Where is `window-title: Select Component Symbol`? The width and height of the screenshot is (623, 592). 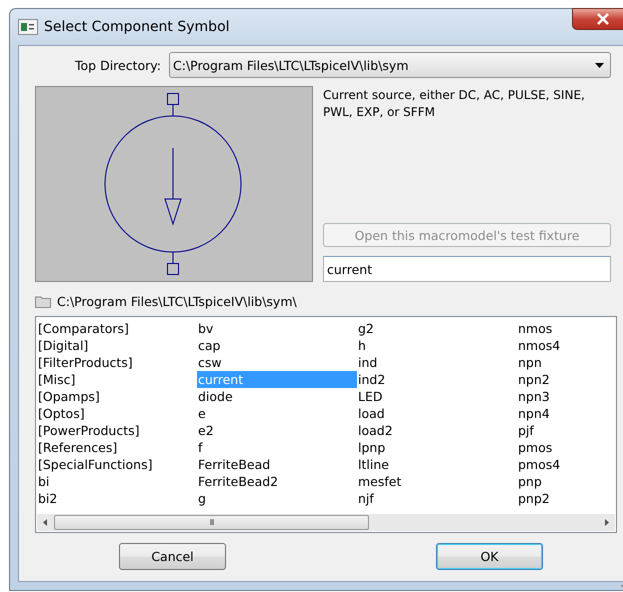 window-title: Select Component Symbol is located at coordinates (137, 27).